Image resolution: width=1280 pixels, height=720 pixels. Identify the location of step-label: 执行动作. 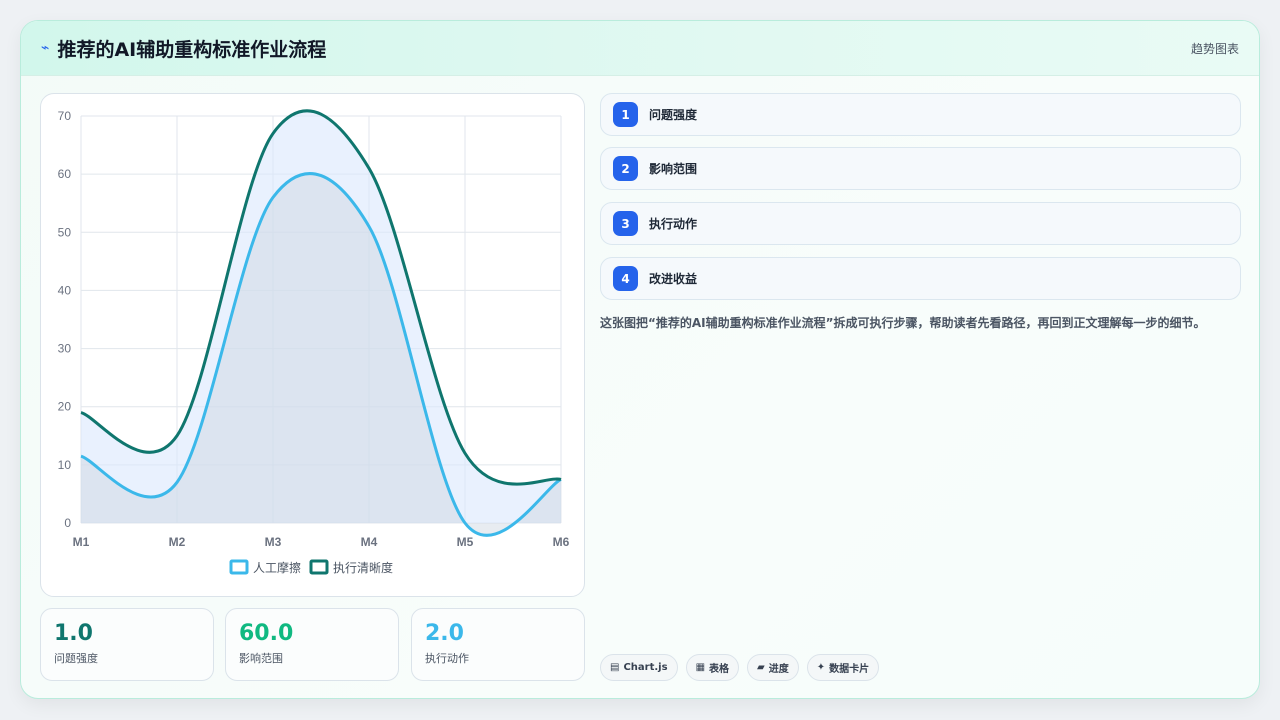
(673, 224).